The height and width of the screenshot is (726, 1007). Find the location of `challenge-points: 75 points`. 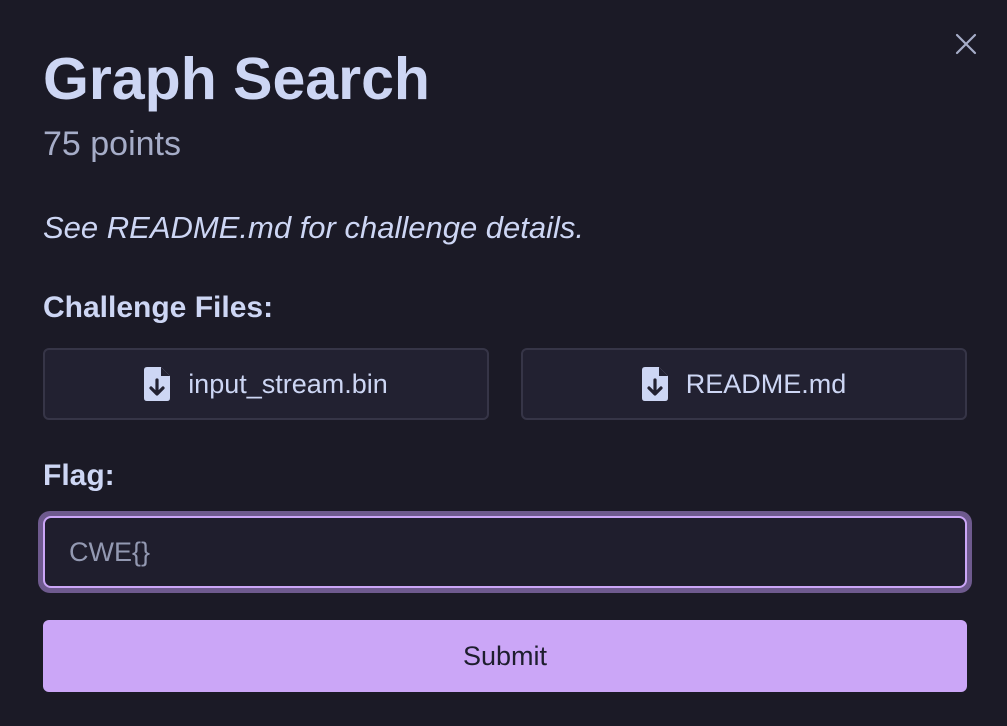

challenge-points: 75 points is located at coordinates (112, 144).